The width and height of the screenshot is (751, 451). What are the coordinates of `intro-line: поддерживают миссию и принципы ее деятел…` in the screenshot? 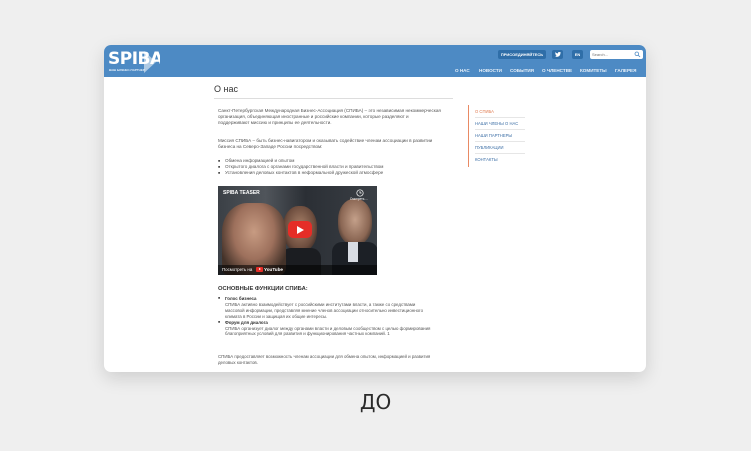 It's located at (275, 122).